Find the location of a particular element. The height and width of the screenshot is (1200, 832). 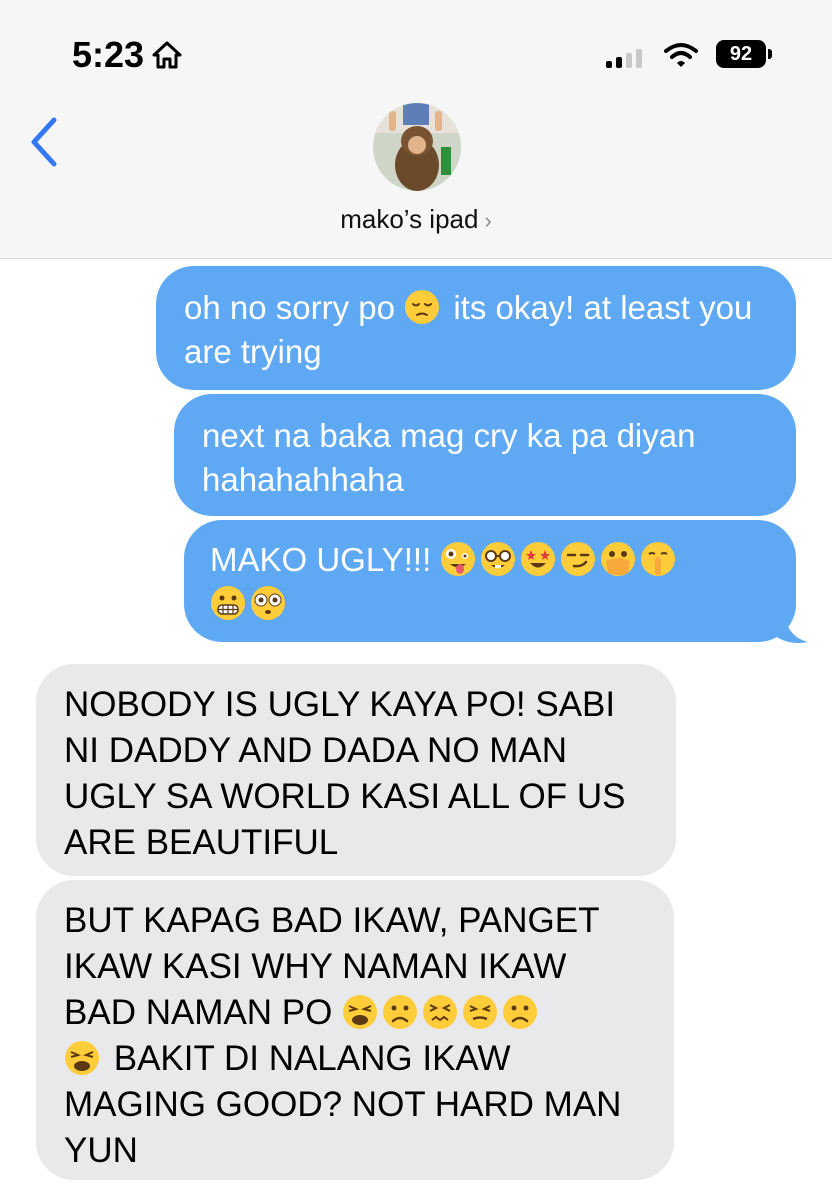

status-time: 5:23 is located at coordinates (127, 55).